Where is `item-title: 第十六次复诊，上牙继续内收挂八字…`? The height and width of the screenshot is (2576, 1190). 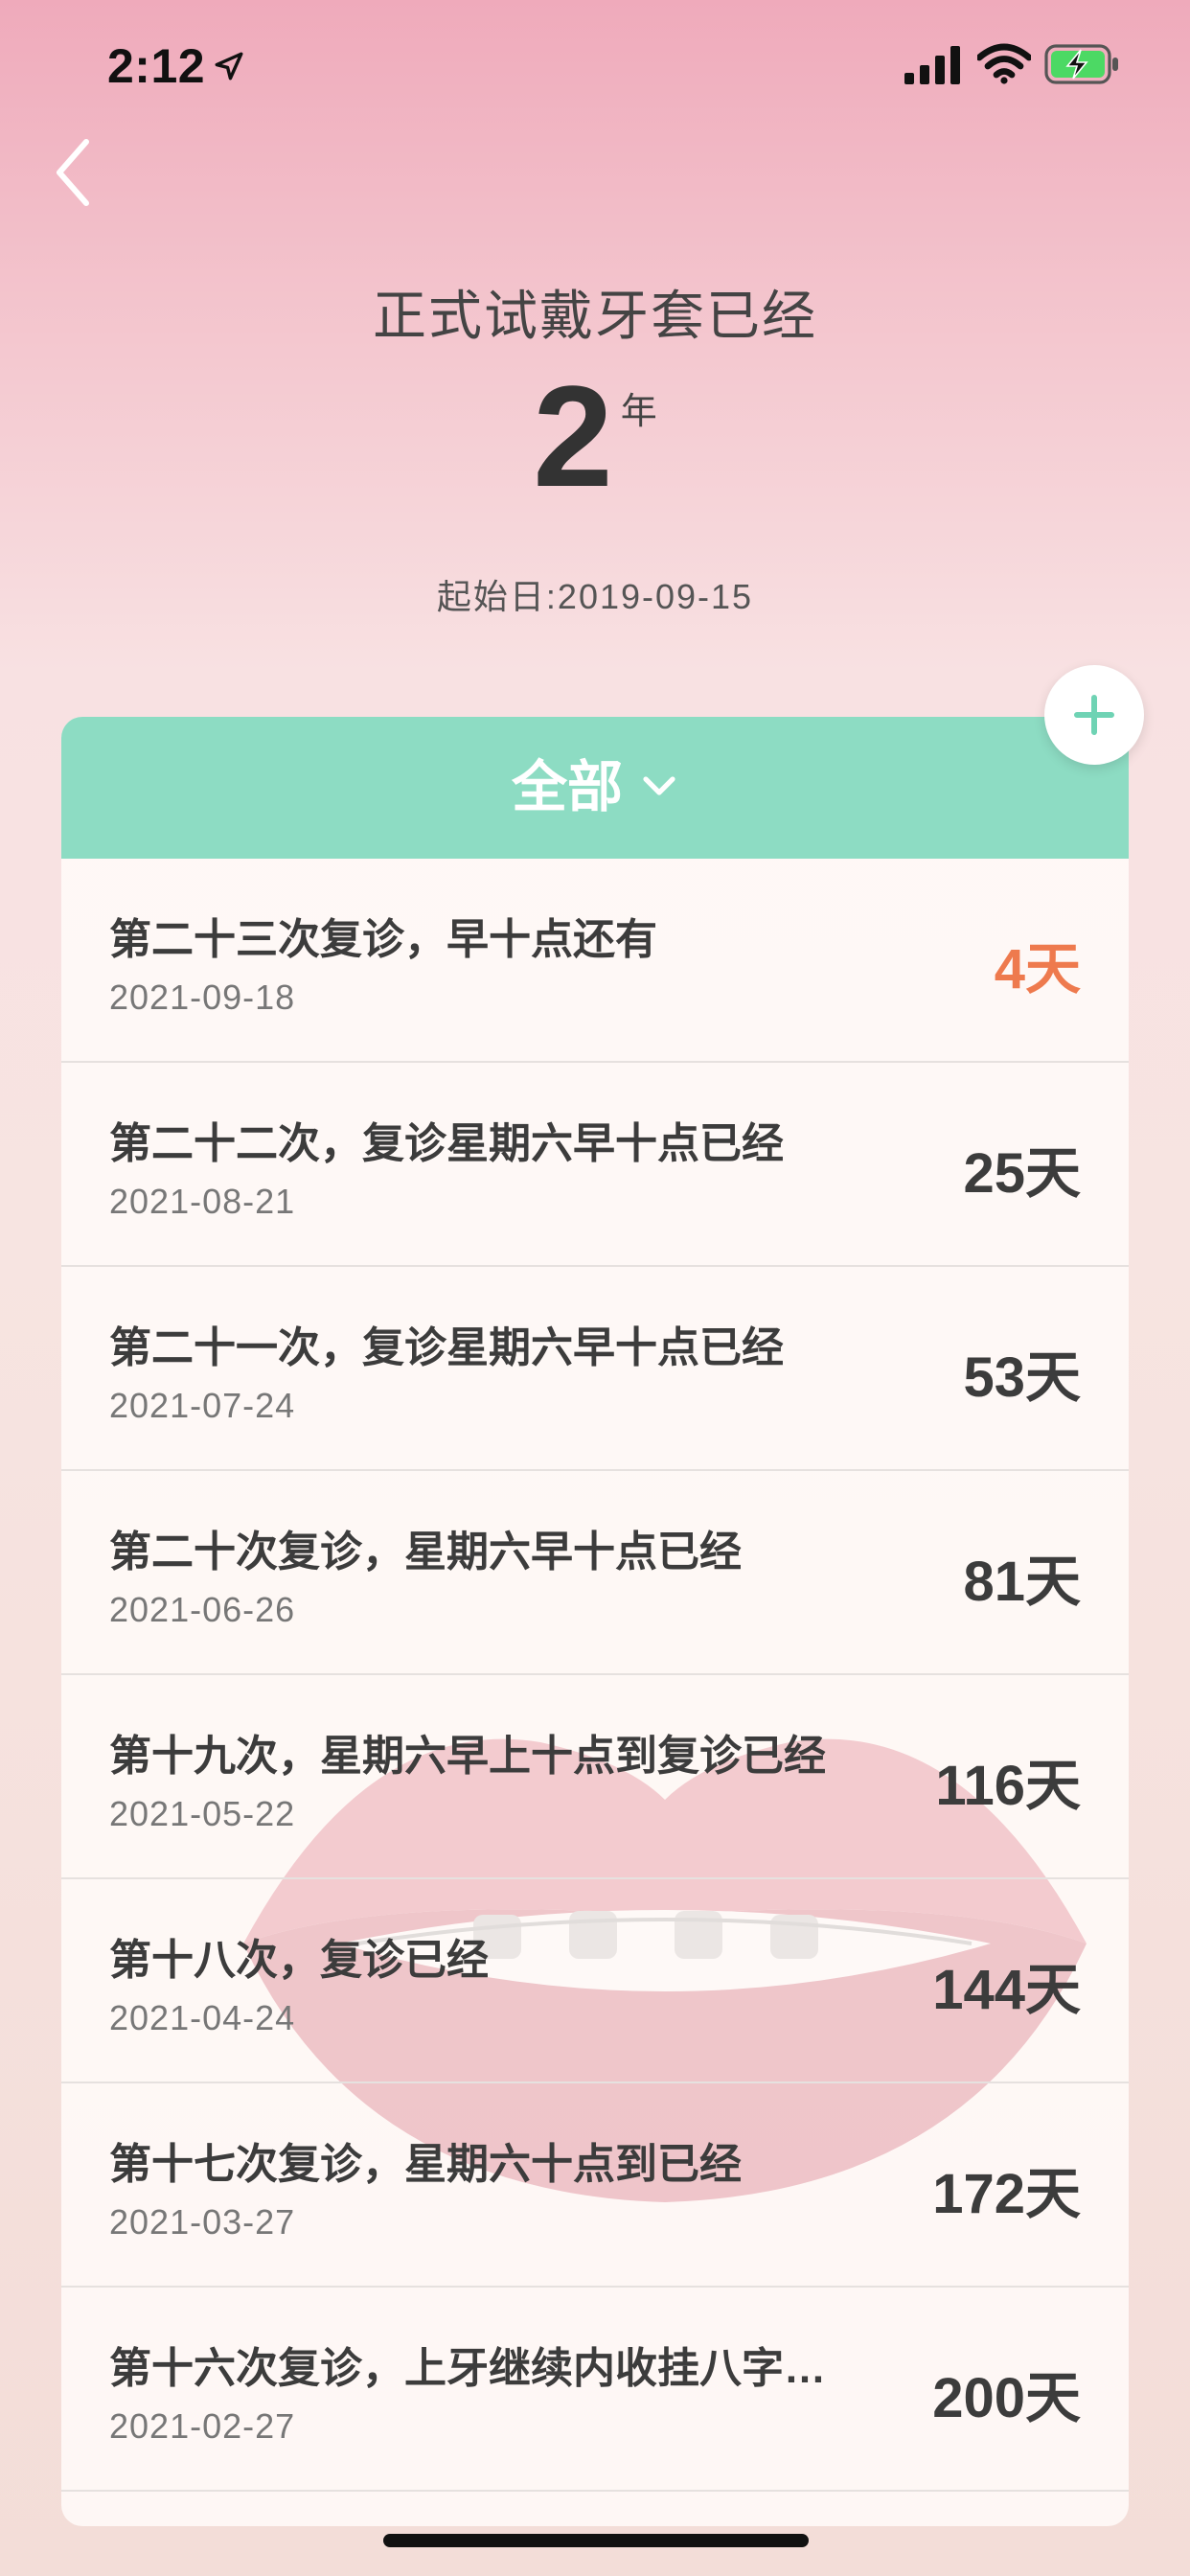
item-title: 第十六次复诊，上牙继续内收挂八字… is located at coordinates (468, 2368).